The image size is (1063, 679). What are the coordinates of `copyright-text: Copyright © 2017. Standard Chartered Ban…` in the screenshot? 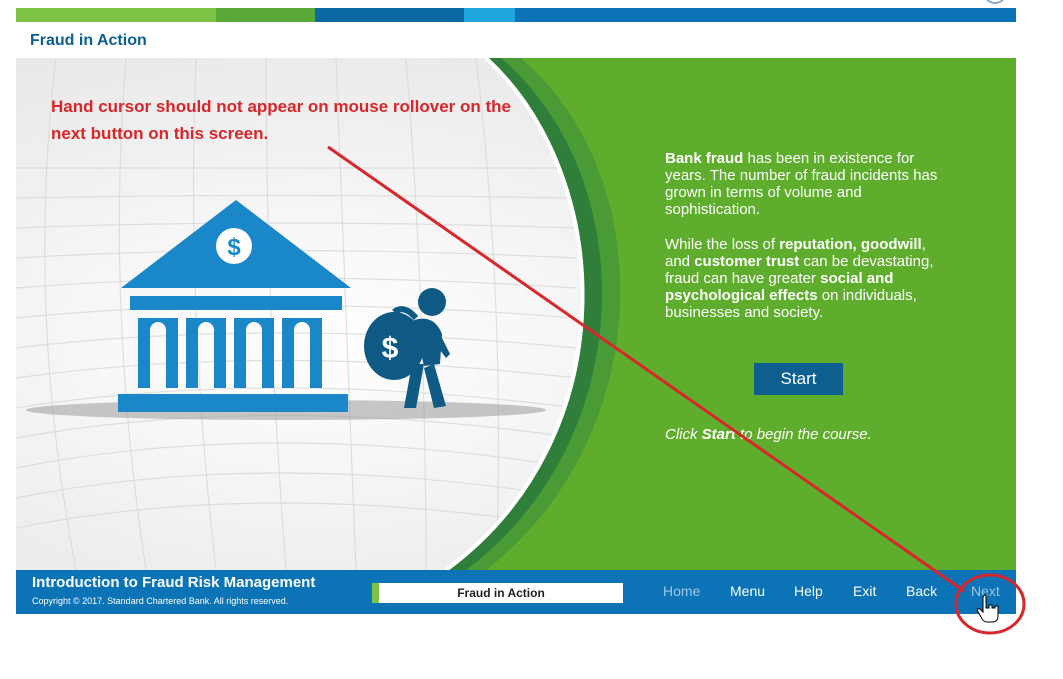 It's located at (160, 601).